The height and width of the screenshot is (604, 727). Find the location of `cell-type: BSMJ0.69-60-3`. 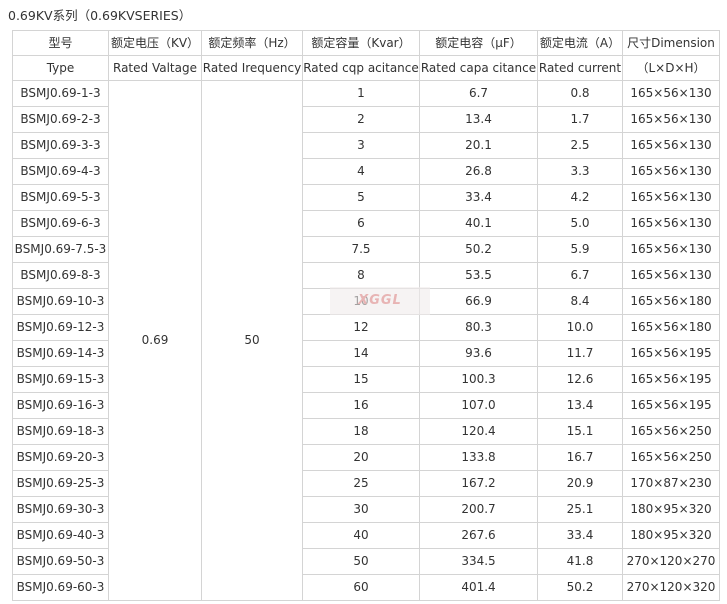

cell-type: BSMJ0.69-60-3 is located at coordinates (60, 587).